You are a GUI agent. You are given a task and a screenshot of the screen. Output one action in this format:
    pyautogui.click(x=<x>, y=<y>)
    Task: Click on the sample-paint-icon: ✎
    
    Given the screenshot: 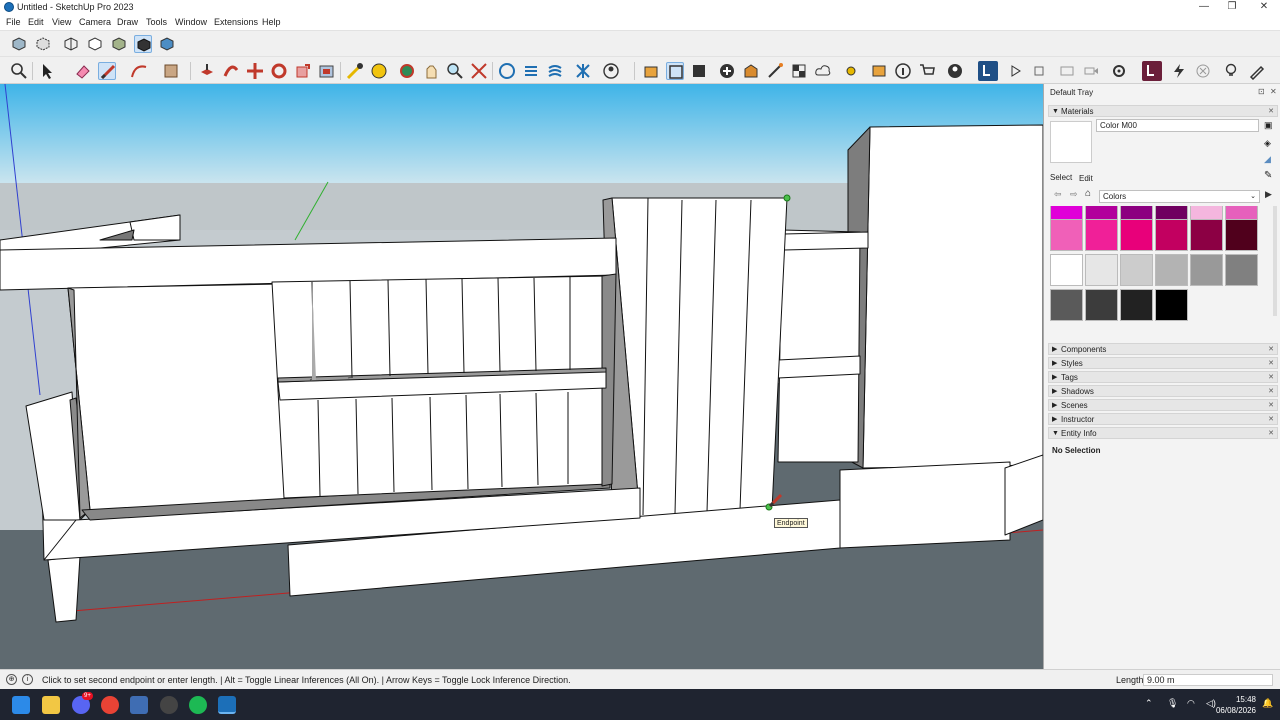 What is the action you would take?
    pyautogui.click(x=1268, y=175)
    